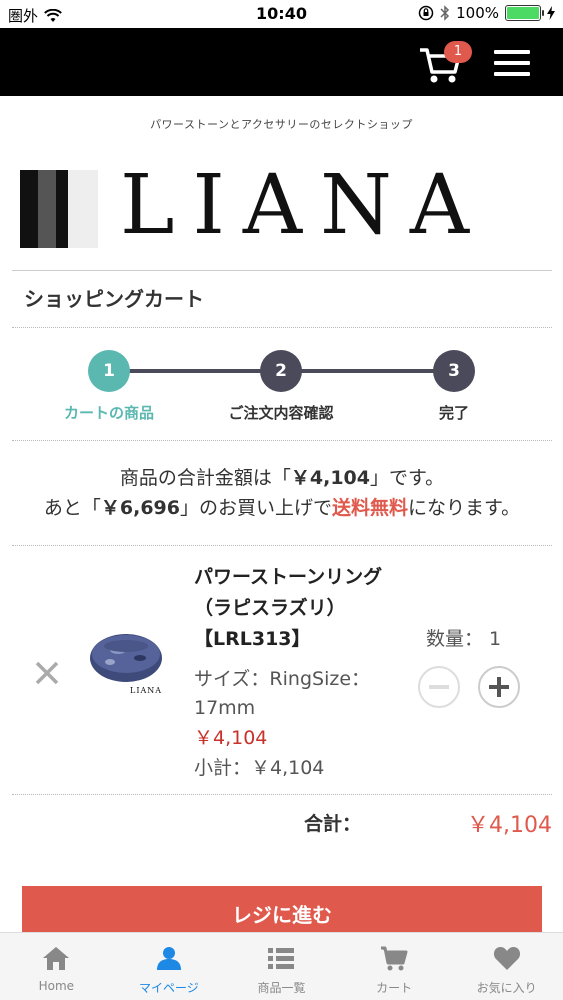 The height and width of the screenshot is (1000, 563). I want to click on site-header: 1, so click(281, 62).